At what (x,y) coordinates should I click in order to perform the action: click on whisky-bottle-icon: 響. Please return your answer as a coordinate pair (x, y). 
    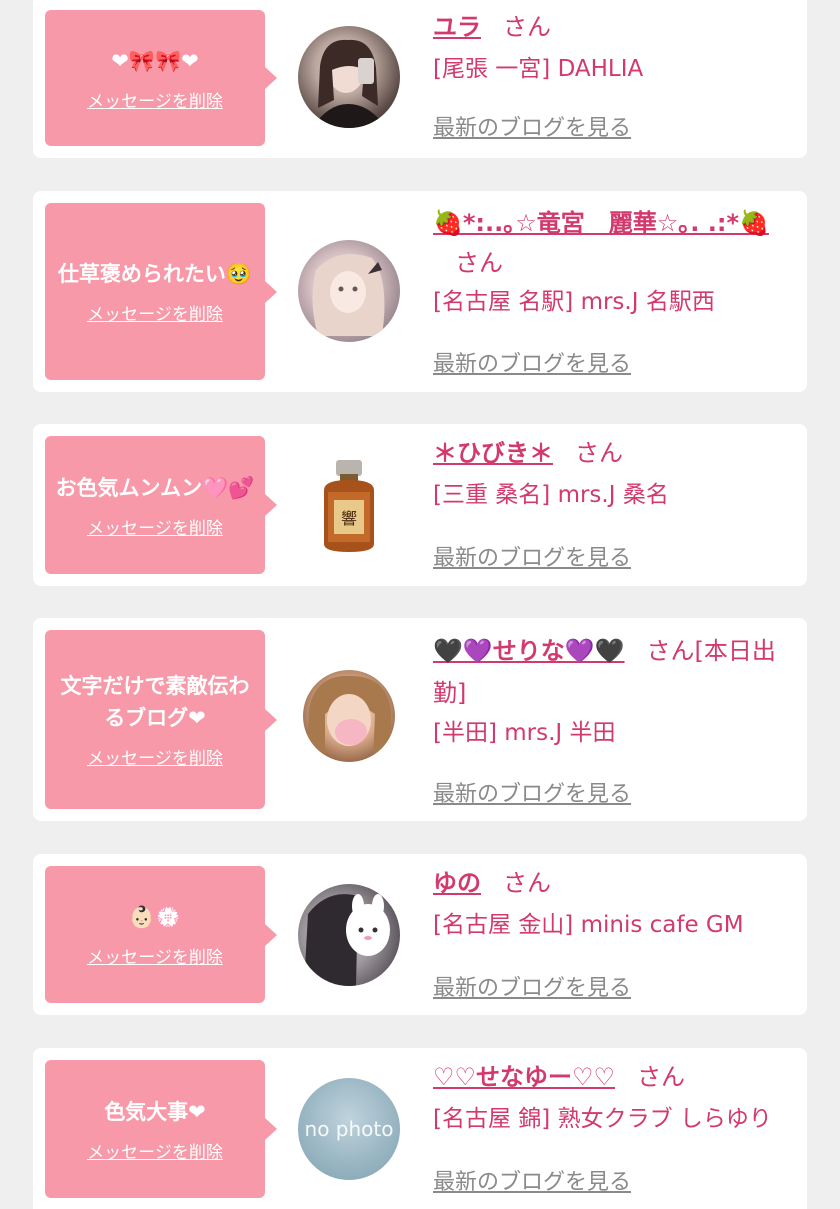
    Looking at the image, I should click on (349, 506).